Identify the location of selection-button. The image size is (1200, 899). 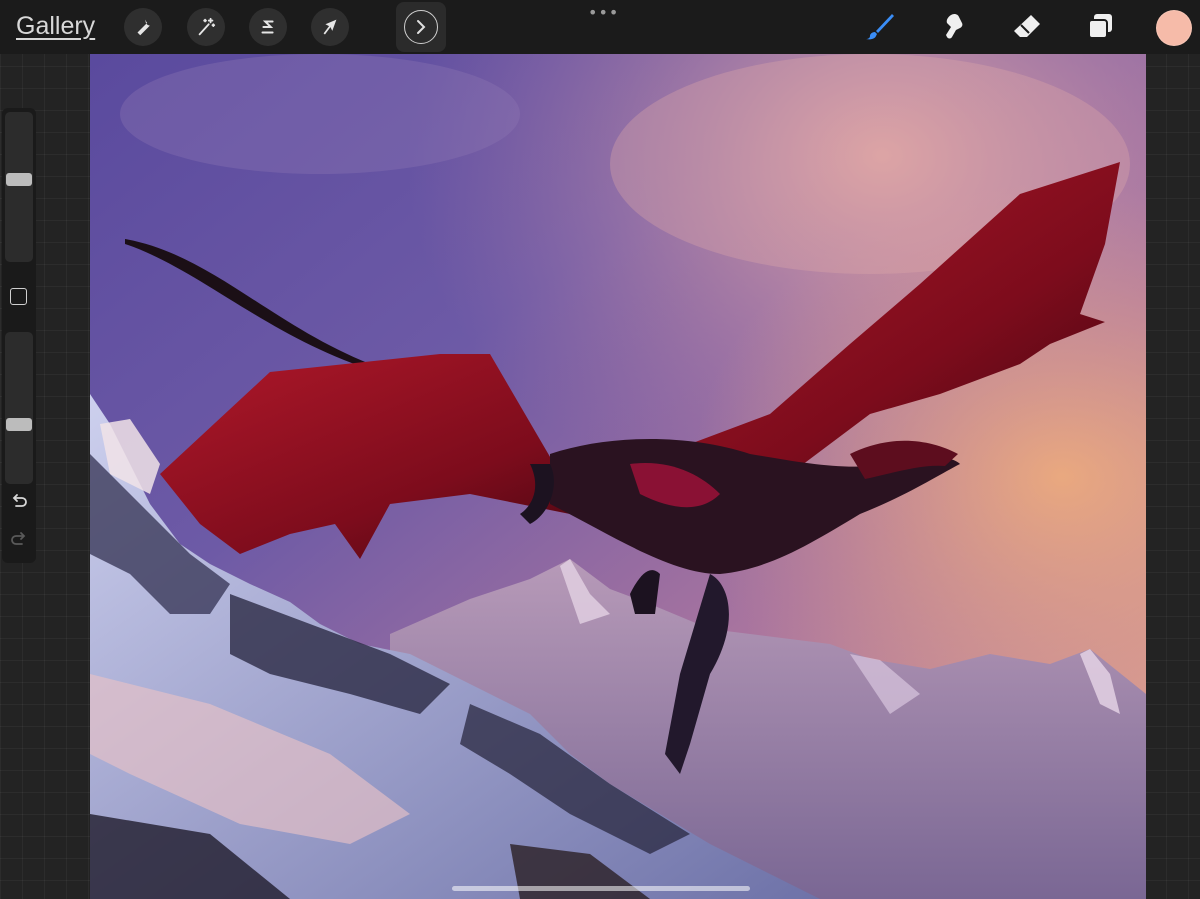
(268, 27).